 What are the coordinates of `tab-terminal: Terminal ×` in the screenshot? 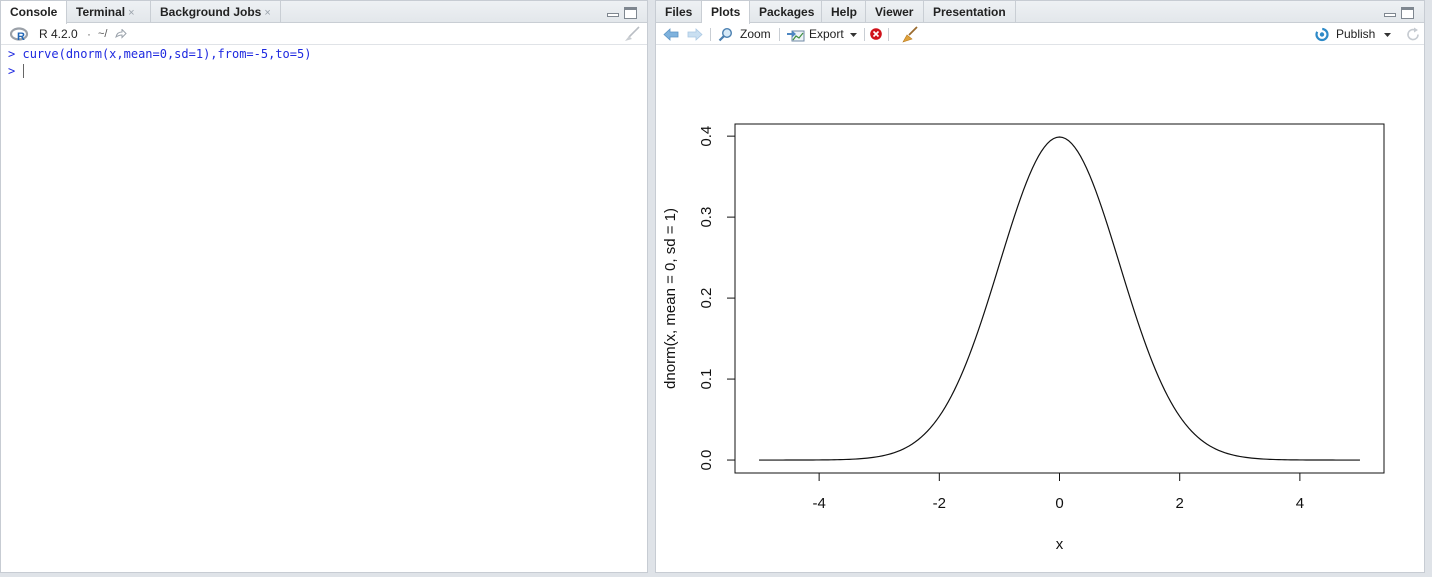 It's located at (109, 12).